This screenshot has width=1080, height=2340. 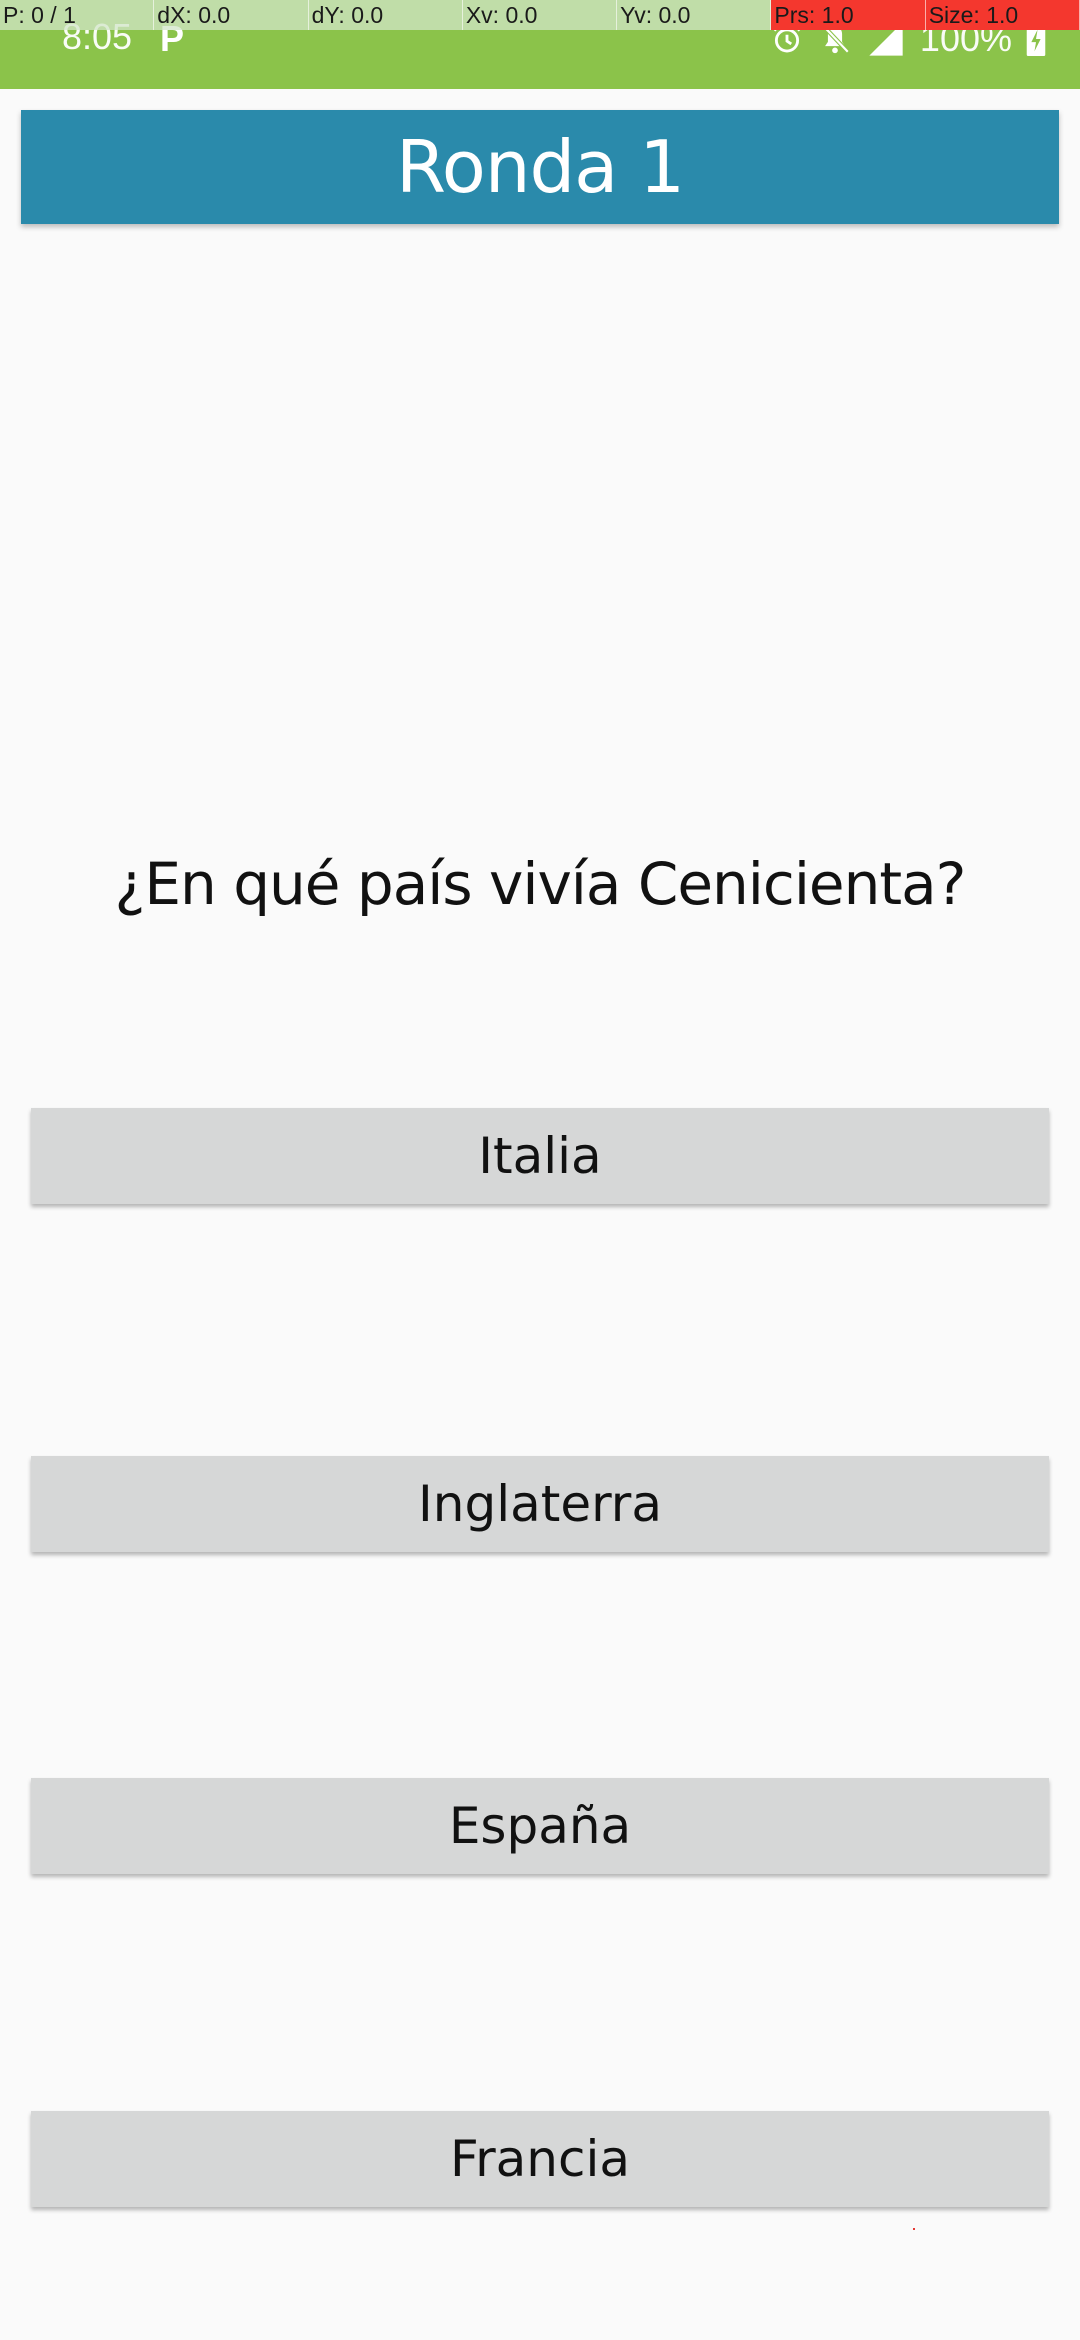 I want to click on round-title: Ronda 1, so click(x=540, y=167).